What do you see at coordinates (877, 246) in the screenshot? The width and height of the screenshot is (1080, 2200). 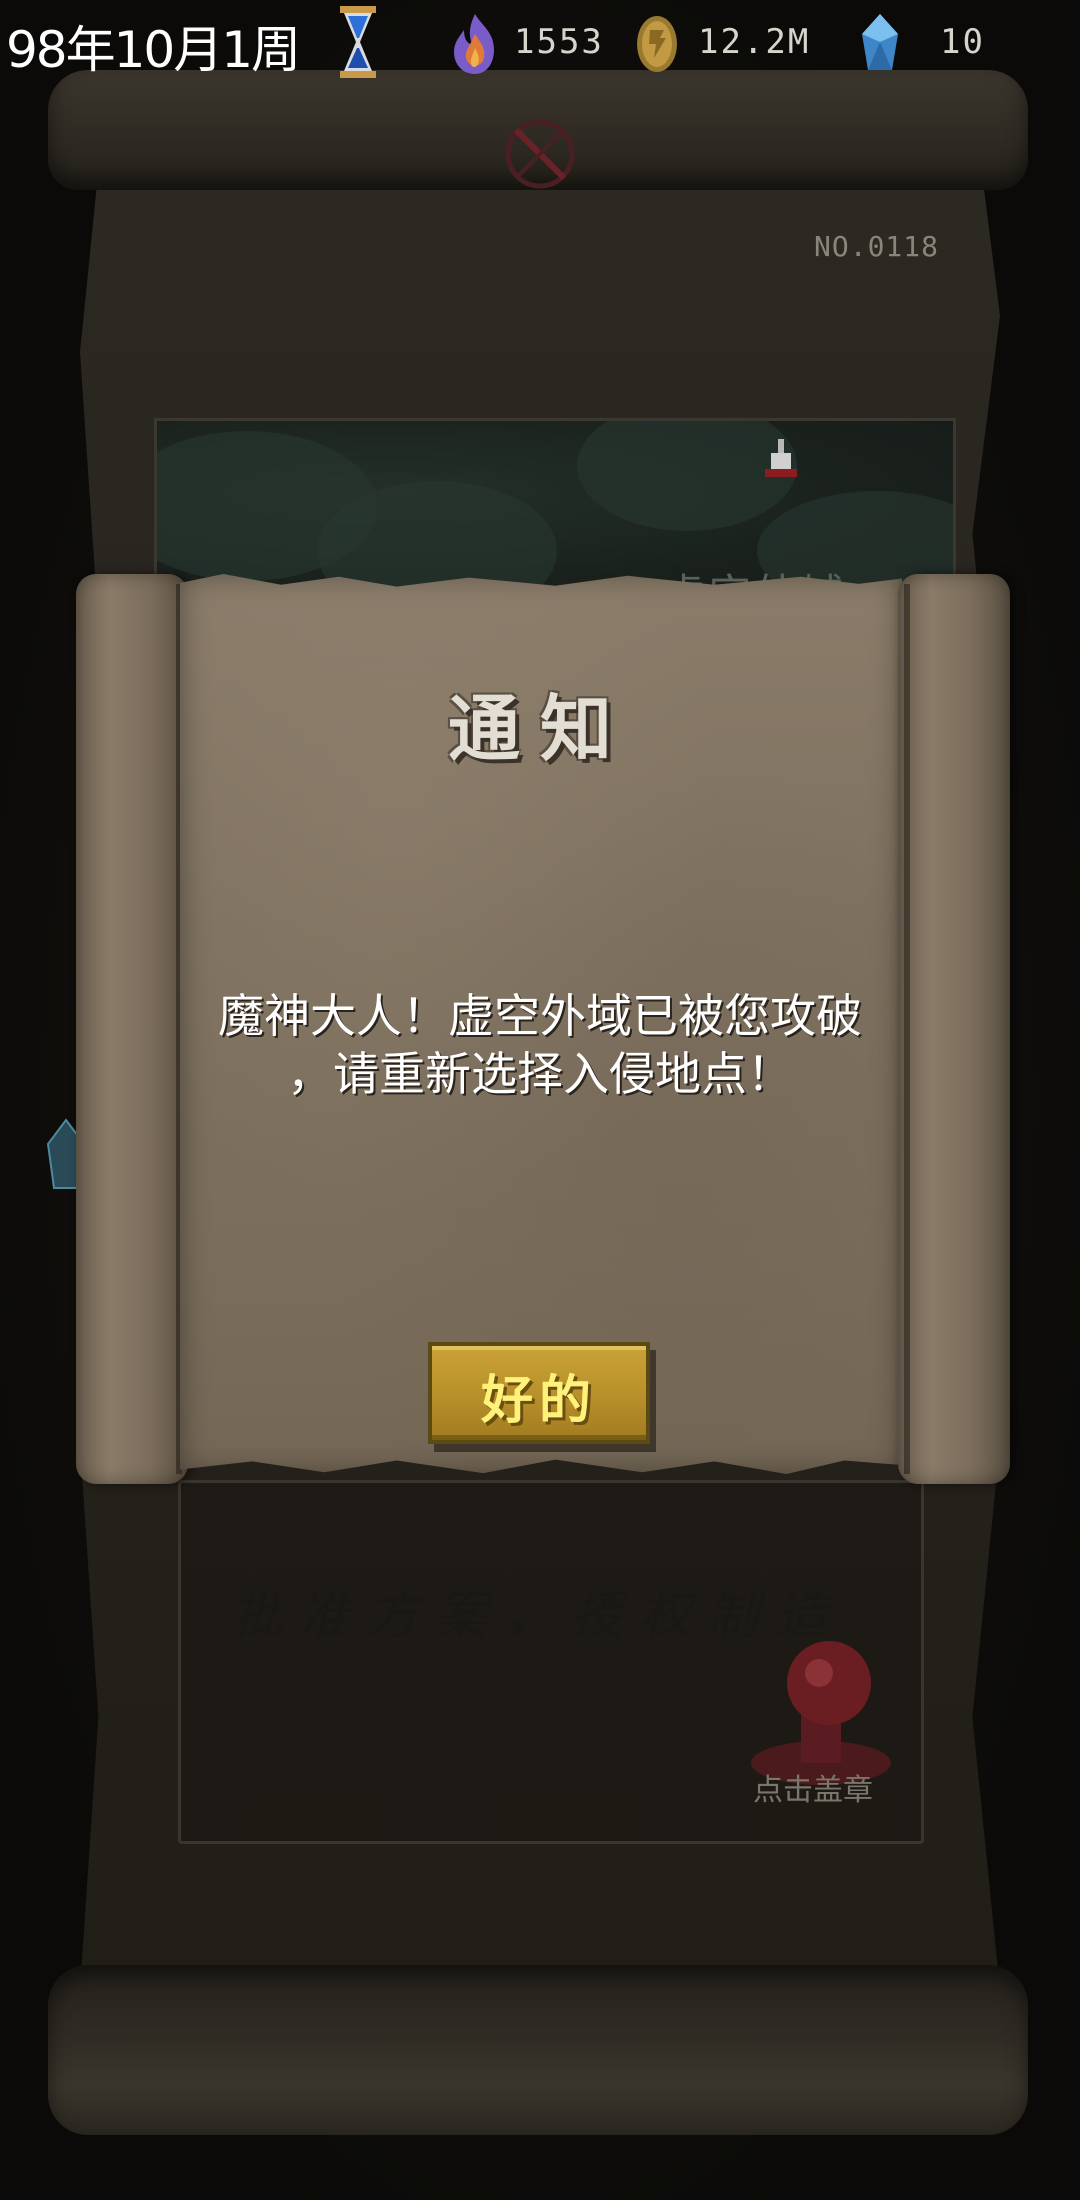 I see `document-number: NO.0118` at bounding box center [877, 246].